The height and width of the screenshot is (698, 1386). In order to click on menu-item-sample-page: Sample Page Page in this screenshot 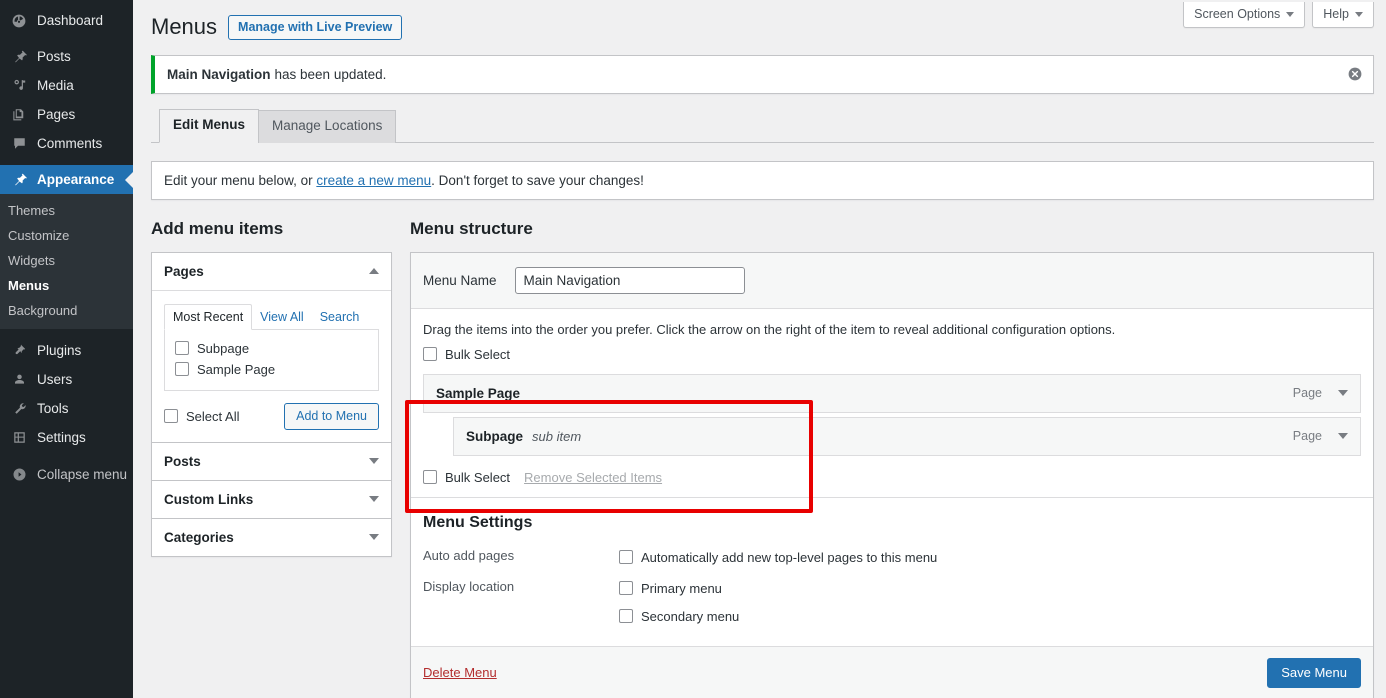, I will do `click(892, 393)`.